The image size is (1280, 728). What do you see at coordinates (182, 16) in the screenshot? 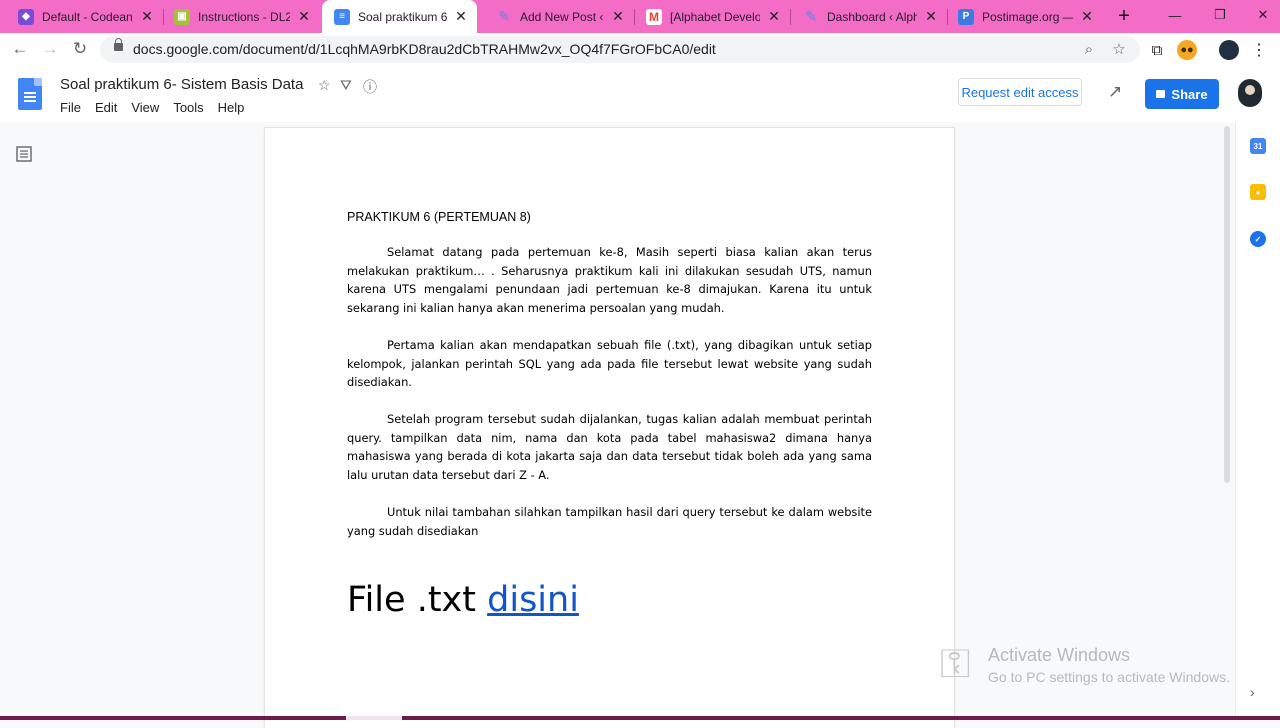
I see `classroom-icon: ▣` at bounding box center [182, 16].